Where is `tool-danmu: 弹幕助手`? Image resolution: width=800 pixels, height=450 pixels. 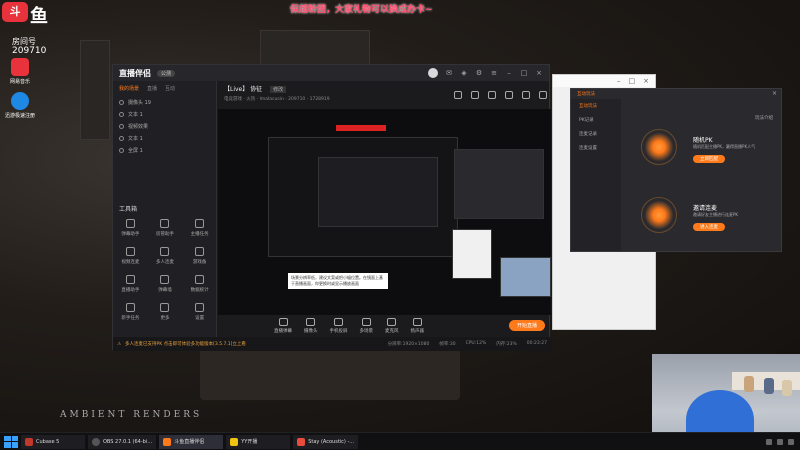
tool-danmu: 弹幕助手 is located at coordinates (130, 228).